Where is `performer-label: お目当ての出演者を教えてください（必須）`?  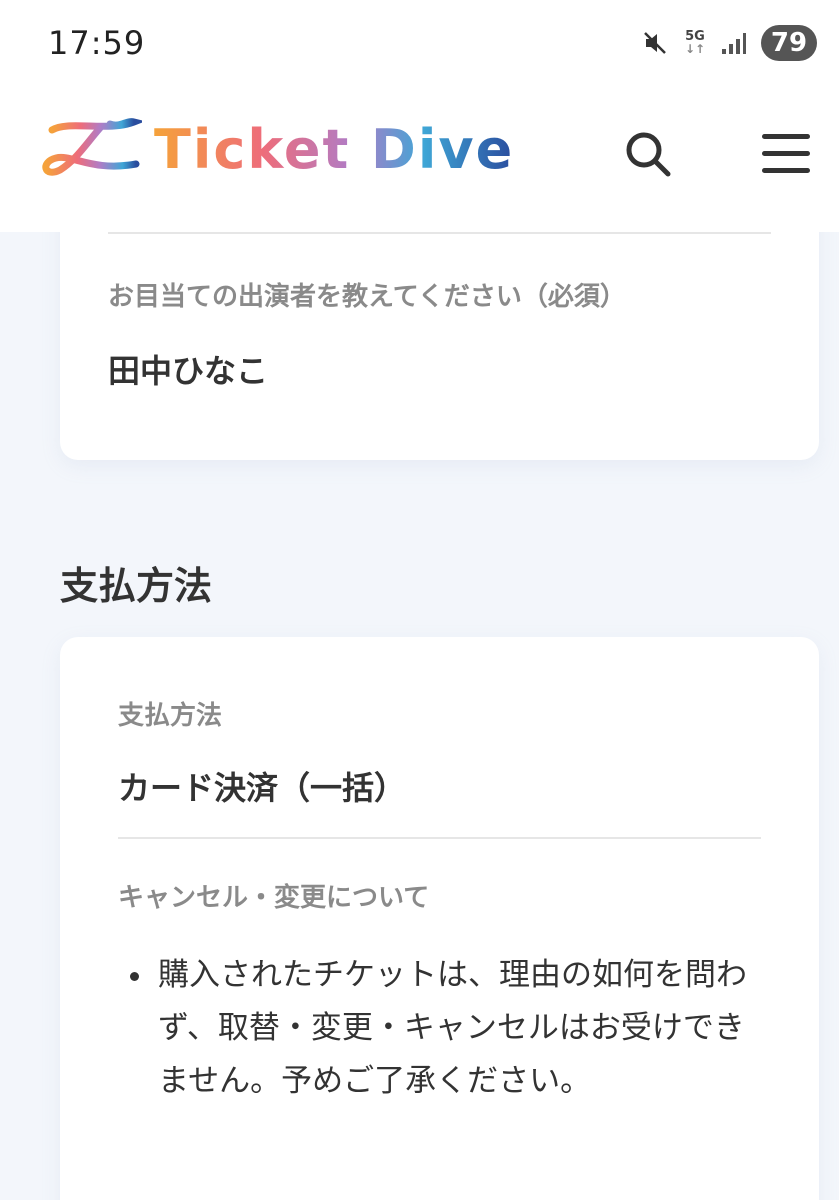 performer-label: お目当ての出演者を教えてください（必須） is located at coordinates (367, 297).